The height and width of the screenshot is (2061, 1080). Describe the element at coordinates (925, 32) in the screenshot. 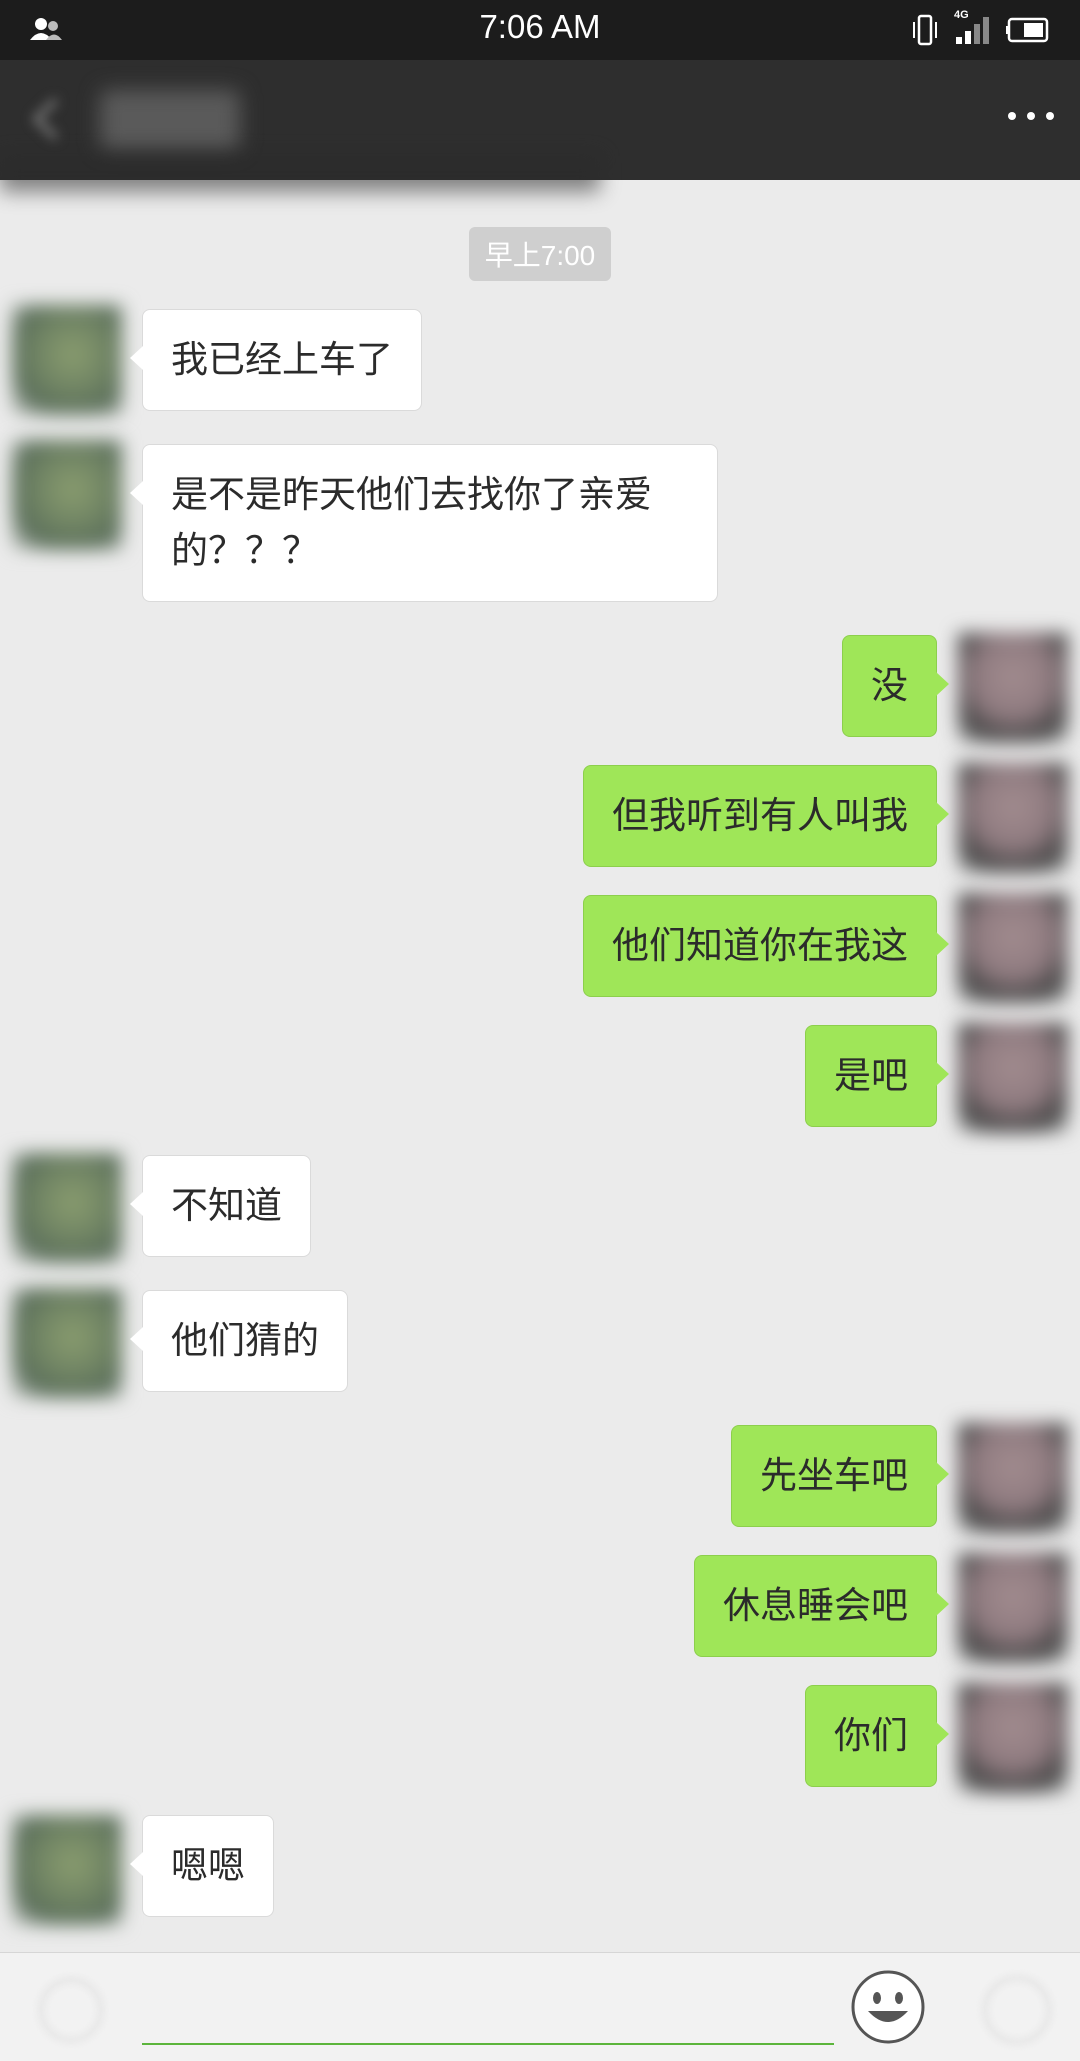

I see `vibrate-icon` at that location.